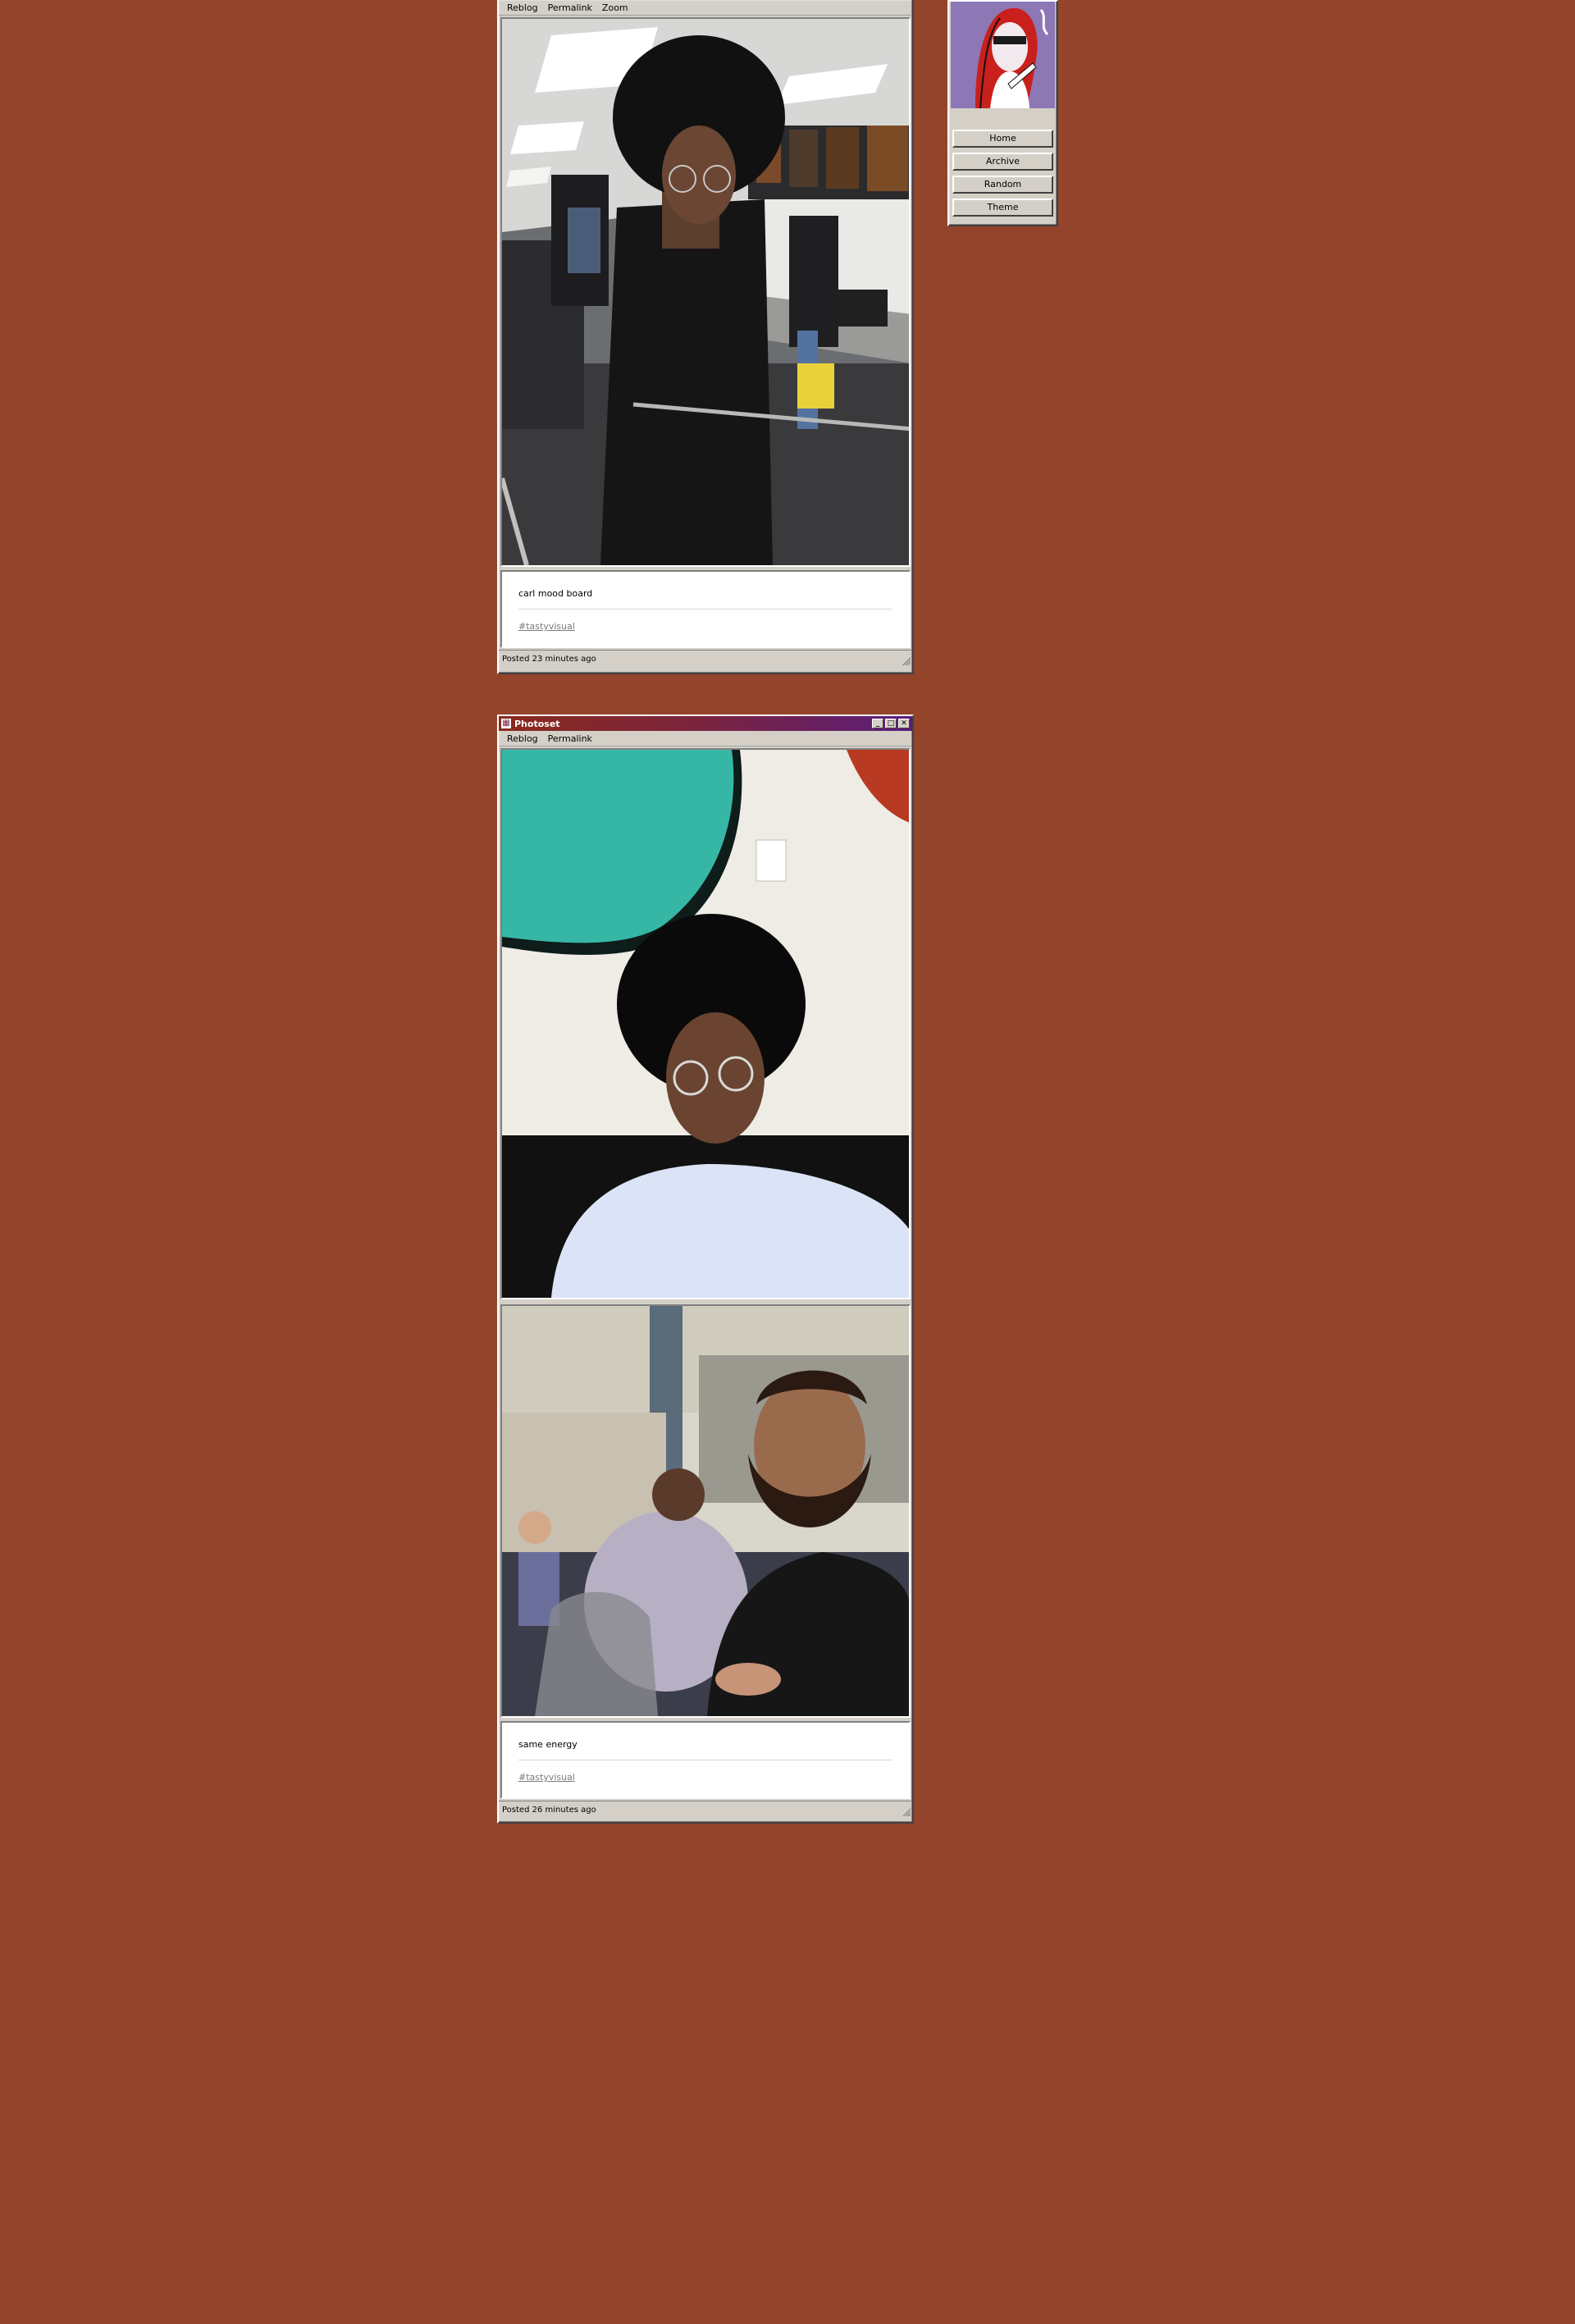 This screenshot has width=1575, height=2324. What do you see at coordinates (1003, 185) in the screenshot?
I see `nav-random-button: Random` at bounding box center [1003, 185].